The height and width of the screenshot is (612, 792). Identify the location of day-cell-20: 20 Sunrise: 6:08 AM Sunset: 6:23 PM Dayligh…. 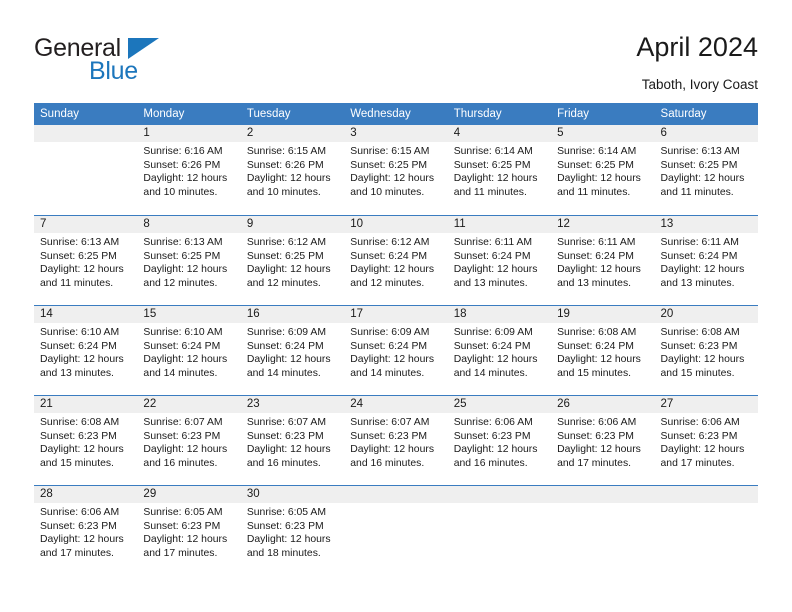
(706, 350).